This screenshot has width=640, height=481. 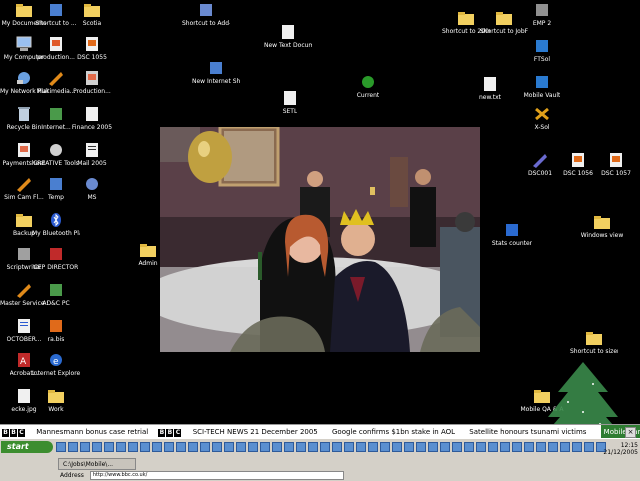 I want to click on system-tray: 12:15 21/12/2005, so click(x=617, y=449).